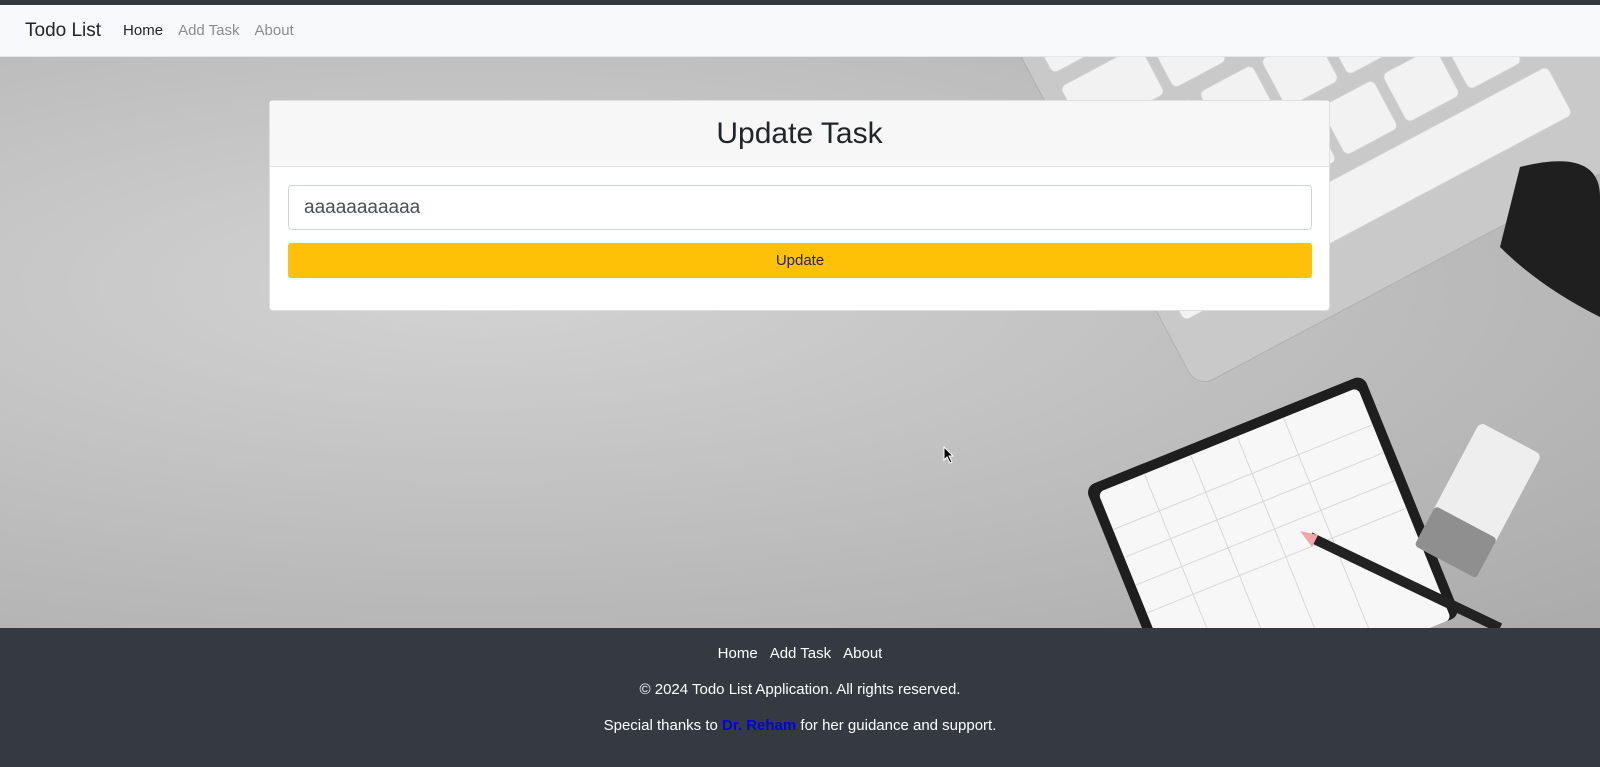  I want to click on card-header: Update Task, so click(799, 134).